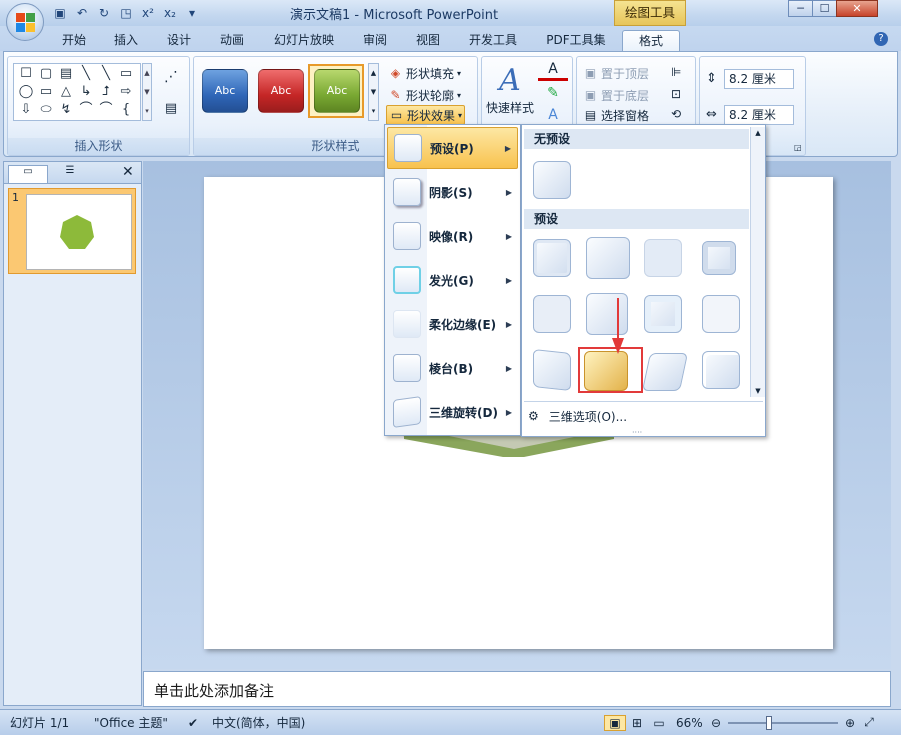 The width and height of the screenshot is (901, 735). I want to click on notes-field: 单击此处添加备注, so click(517, 689).